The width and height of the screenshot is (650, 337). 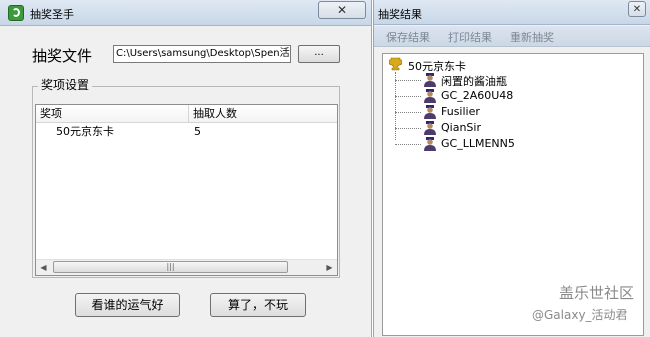 I want to click on column-header-prize: 奖项, so click(x=112, y=113).